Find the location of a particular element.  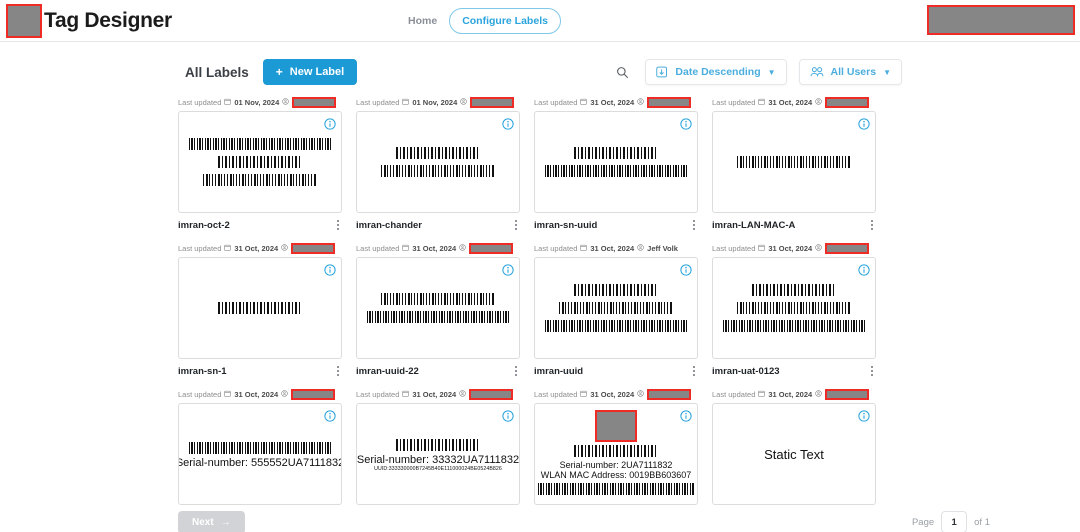

label-card: Last updated 31 Oct, 2024 imran-uat-0123 is located at coordinates (794, 310).